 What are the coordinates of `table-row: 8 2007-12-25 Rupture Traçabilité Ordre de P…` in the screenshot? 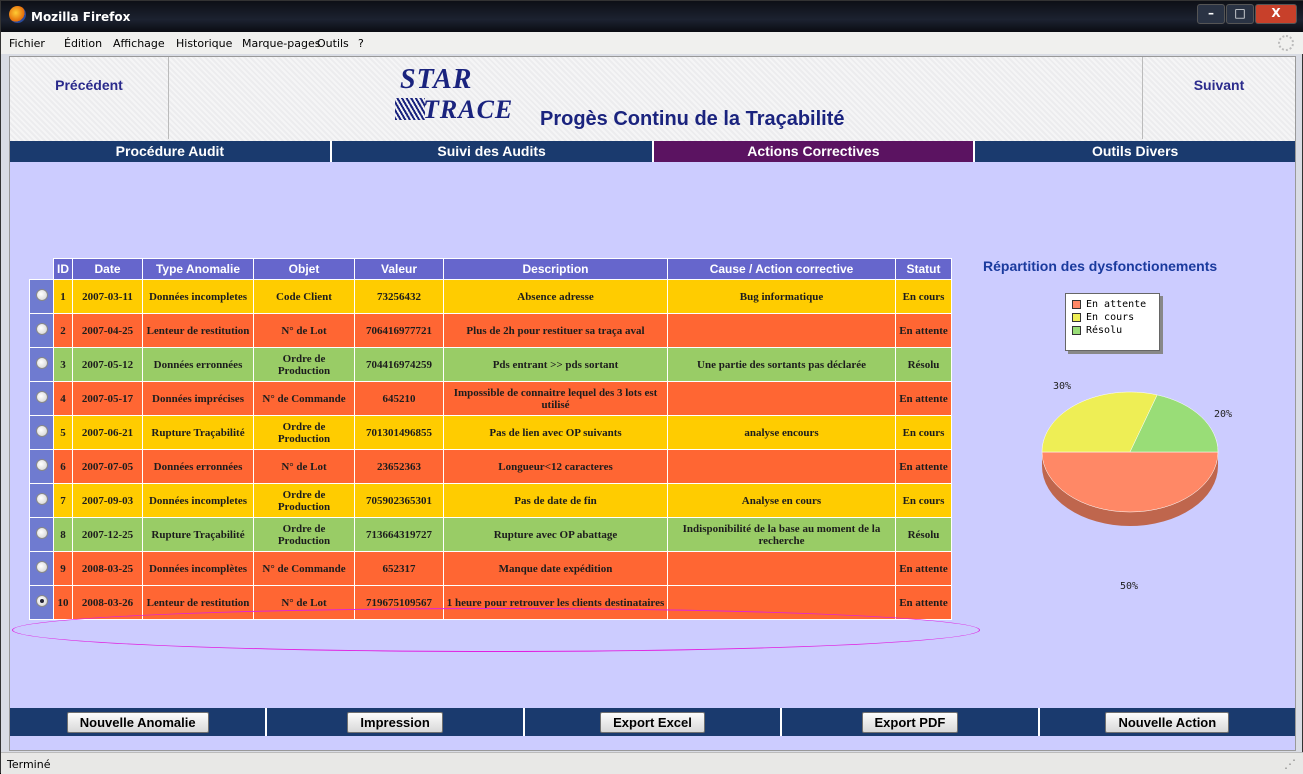 It's located at (490, 534).